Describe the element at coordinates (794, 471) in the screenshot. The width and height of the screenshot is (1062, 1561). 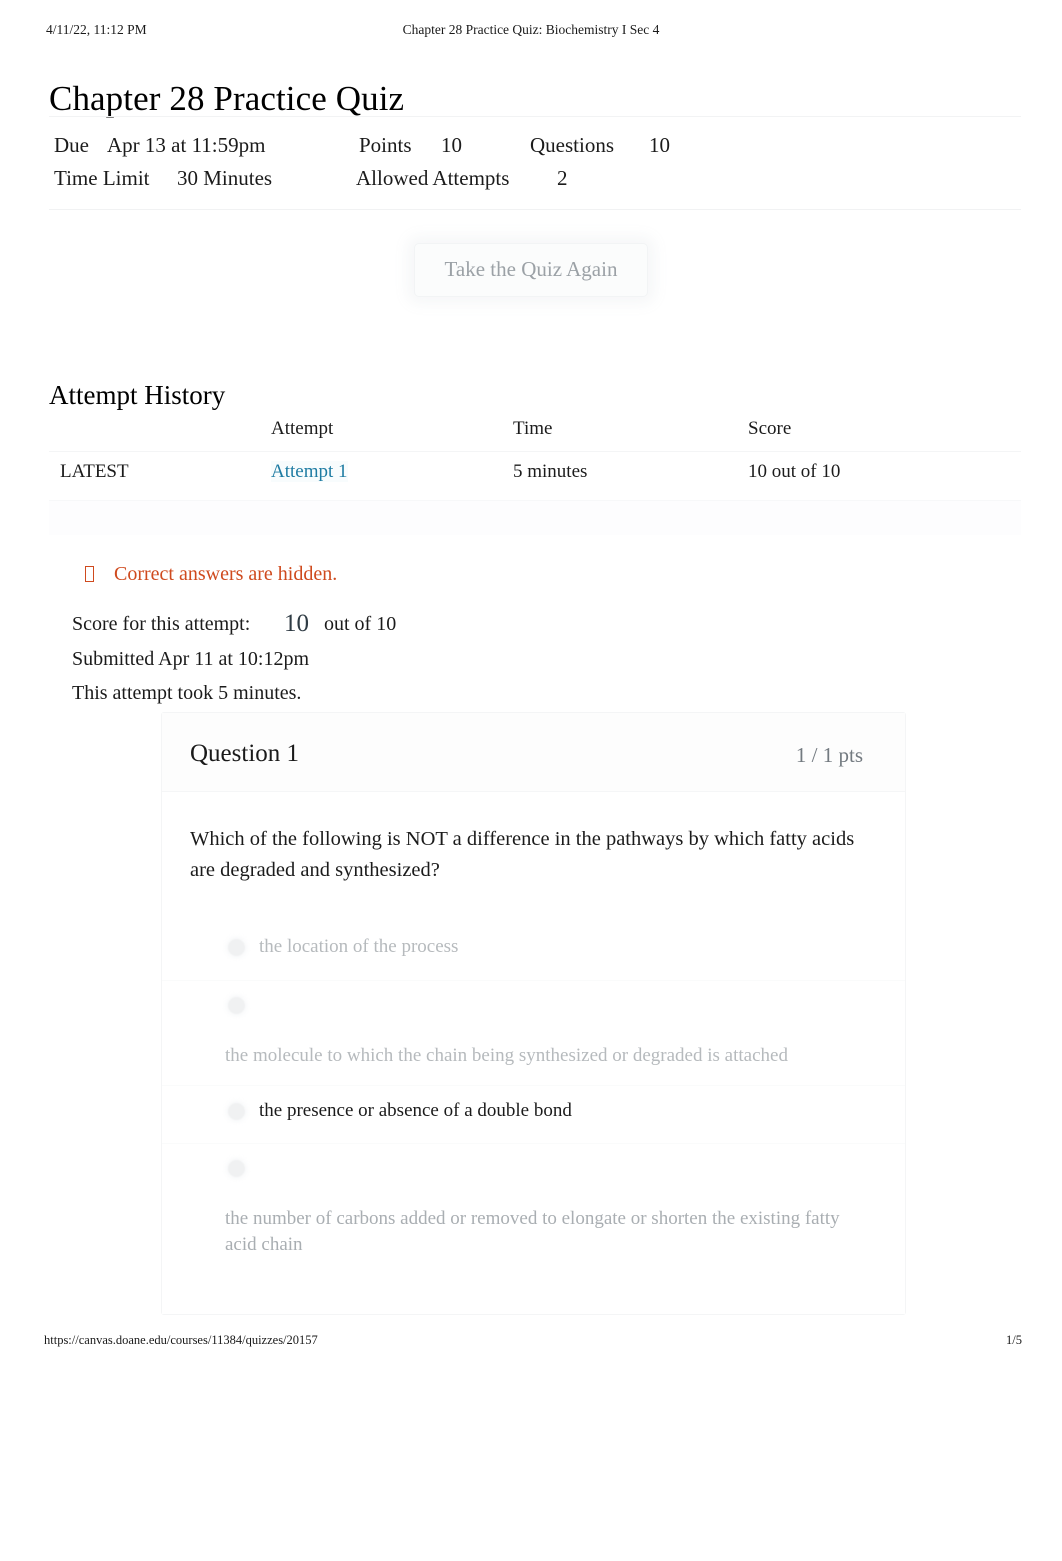
I see `row-score-cell: 10 out of 10` at that location.